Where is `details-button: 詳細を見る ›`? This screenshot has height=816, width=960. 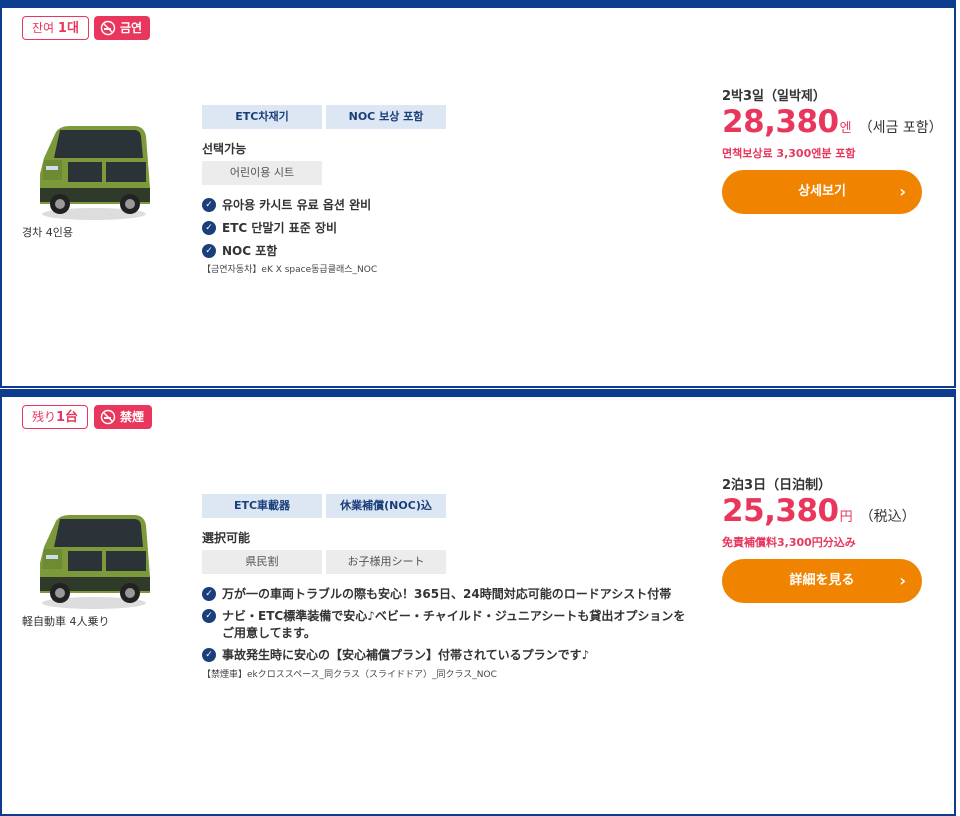 details-button: 詳細を見る › is located at coordinates (822, 581).